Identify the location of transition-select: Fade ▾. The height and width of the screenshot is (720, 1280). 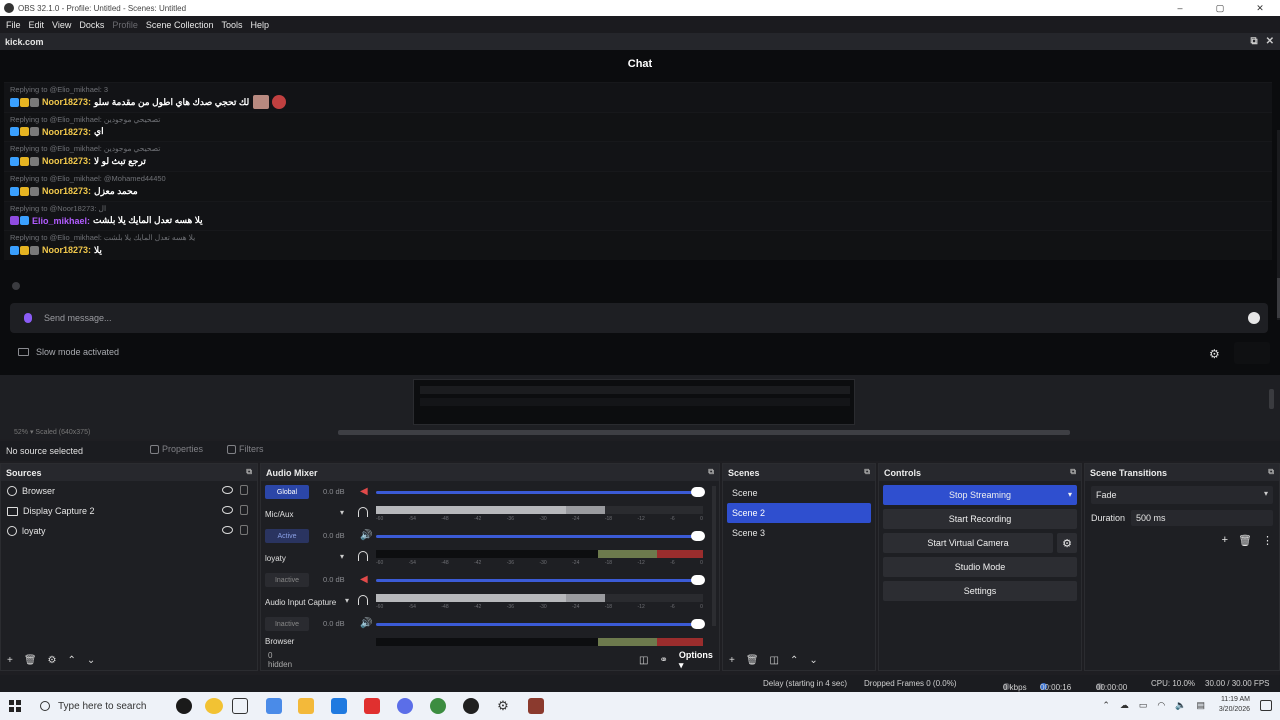
(1182, 495).